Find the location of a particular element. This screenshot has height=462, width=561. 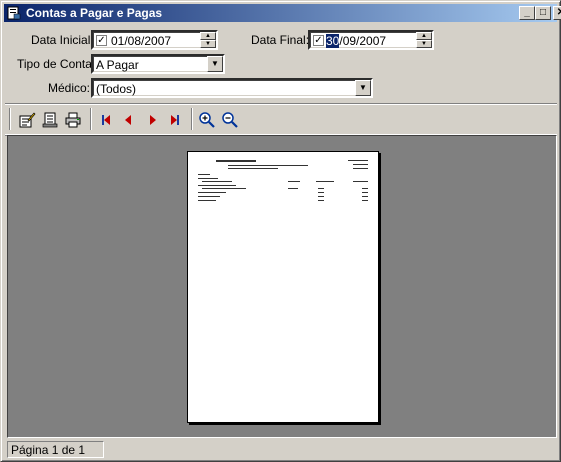

data-final-spinner: ▲ ▼ is located at coordinates (424, 40).